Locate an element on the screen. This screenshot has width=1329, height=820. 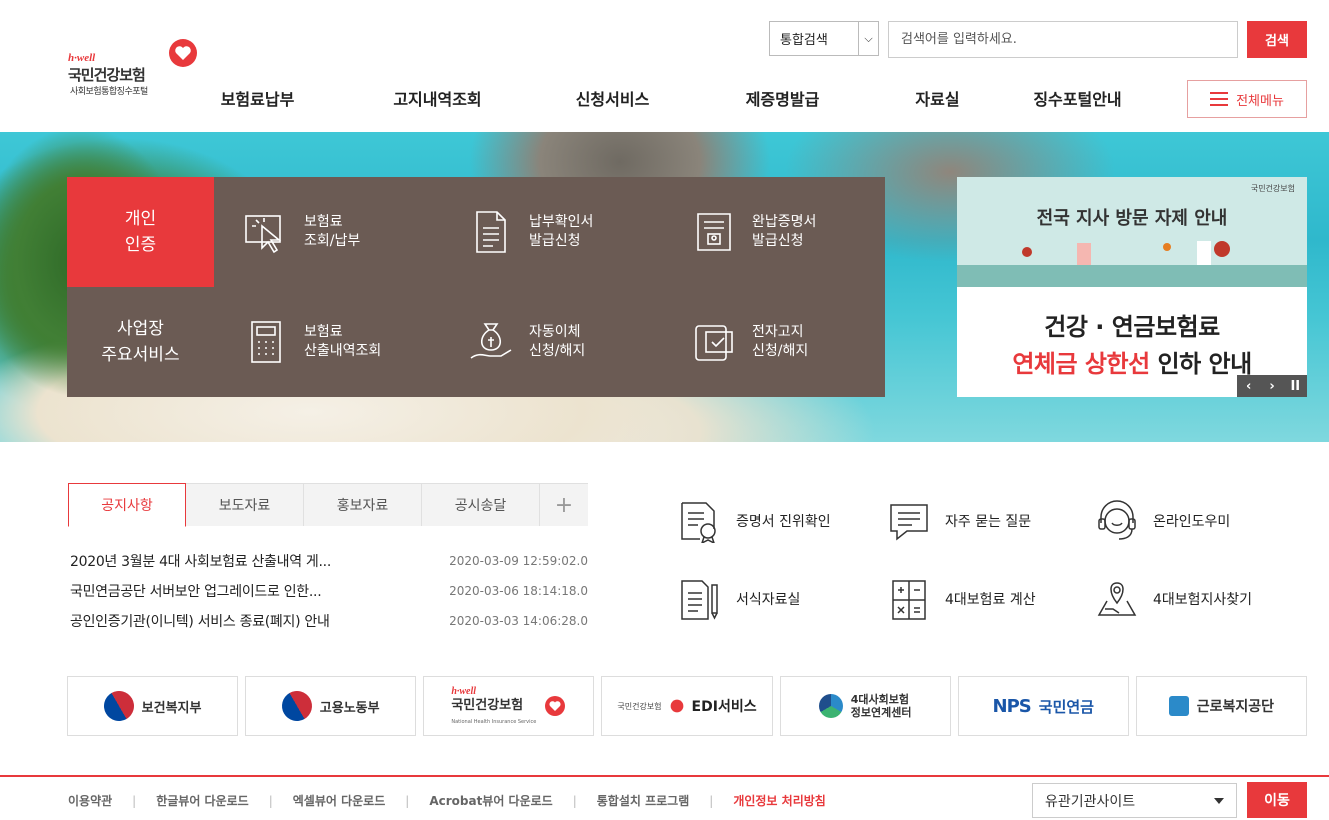
more-plus-button: + is located at coordinates (564, 504).